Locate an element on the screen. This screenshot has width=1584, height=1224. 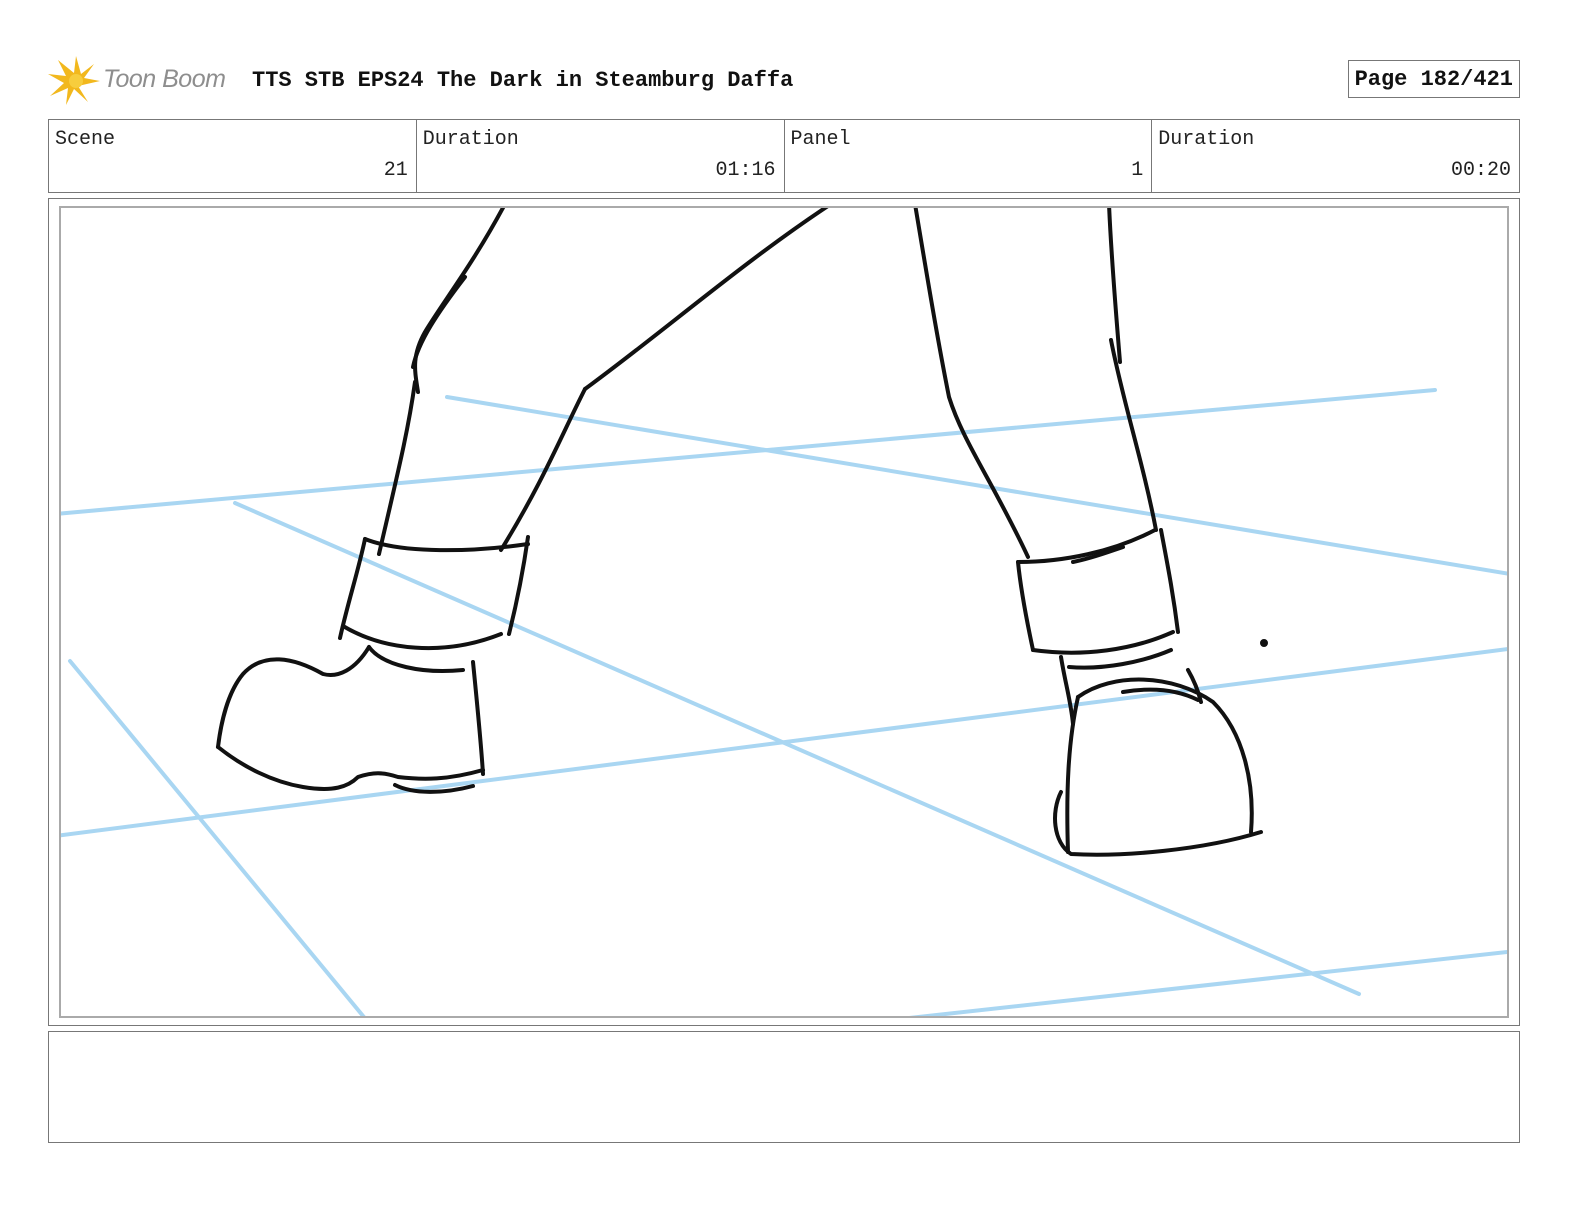
panel-duration-label: Duration is located at coordinates (1206, 139).